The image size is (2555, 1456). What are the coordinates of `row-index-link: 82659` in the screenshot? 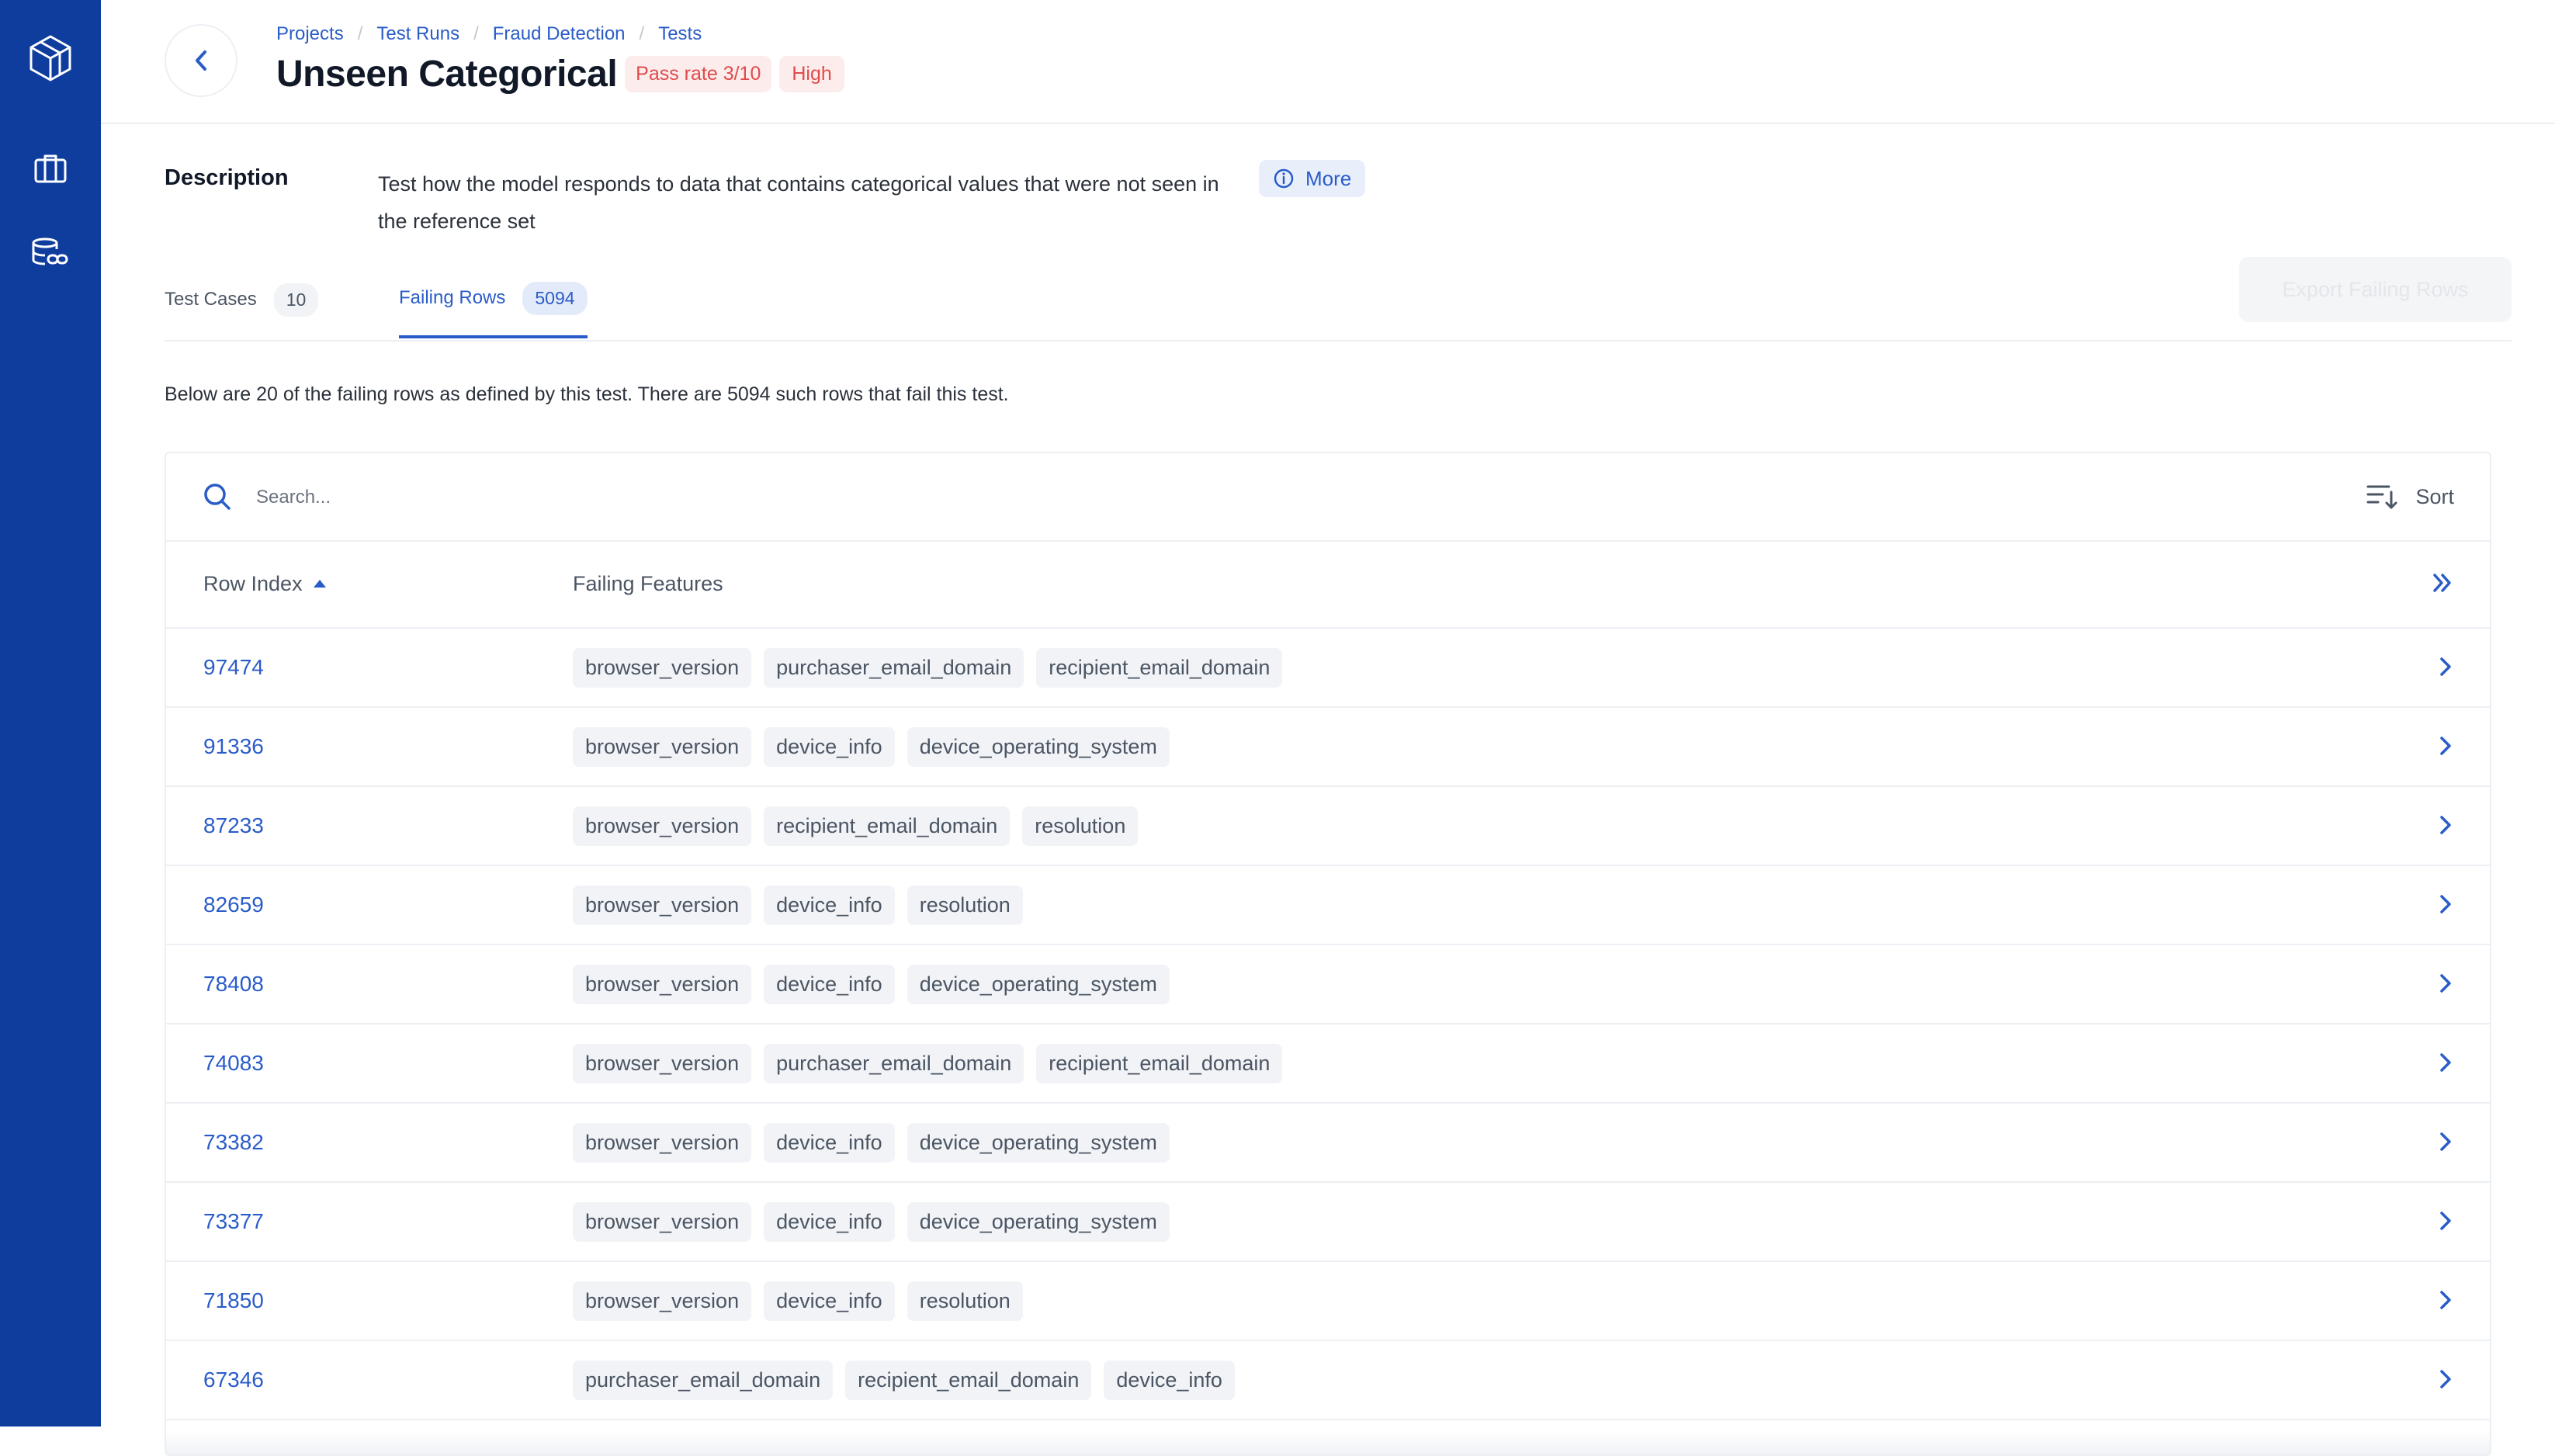 It's located at (234, 905).